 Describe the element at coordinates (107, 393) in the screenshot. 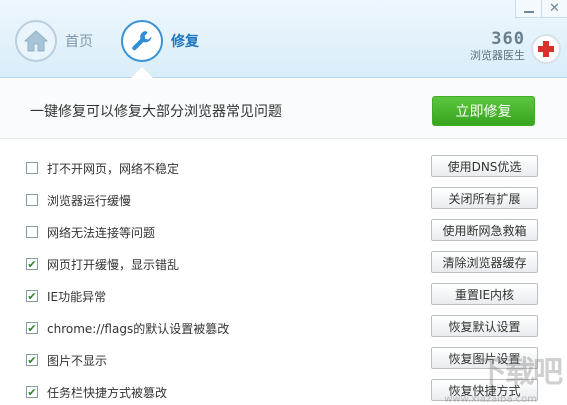

I see `issue-label: 任务栏快捷方式被篡改` at that location.